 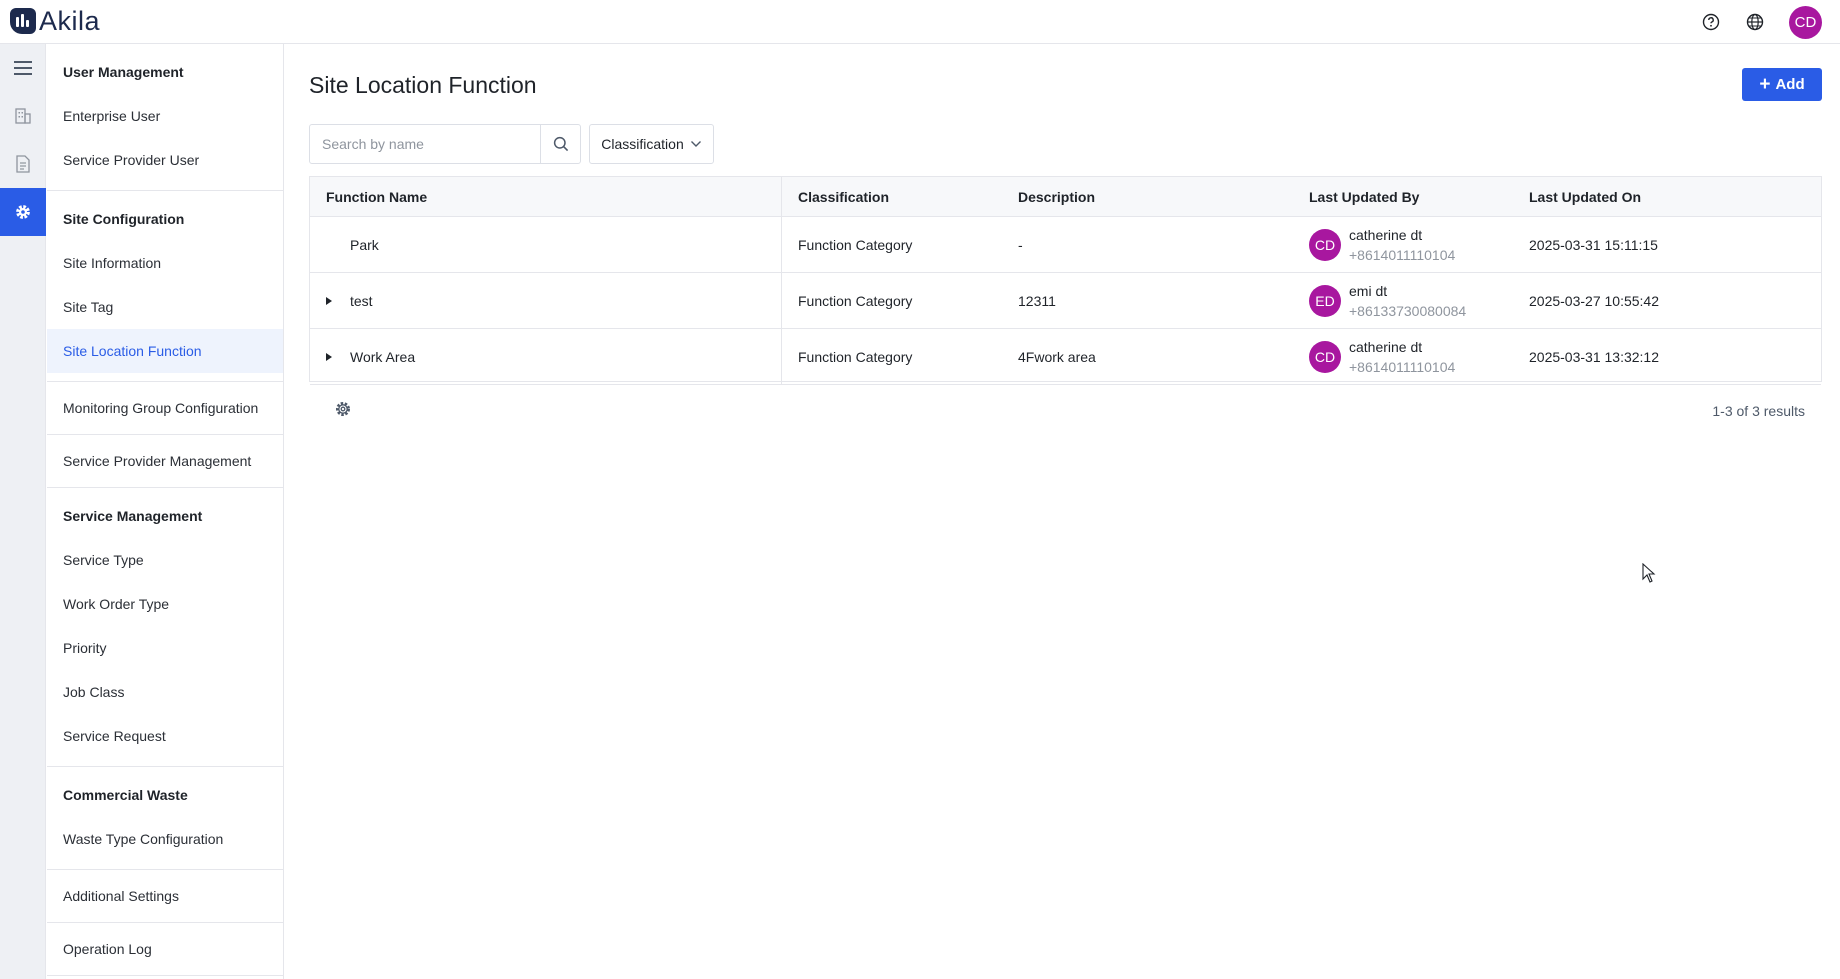 I want to click on globe-icon, so click(x=1755, y=22).